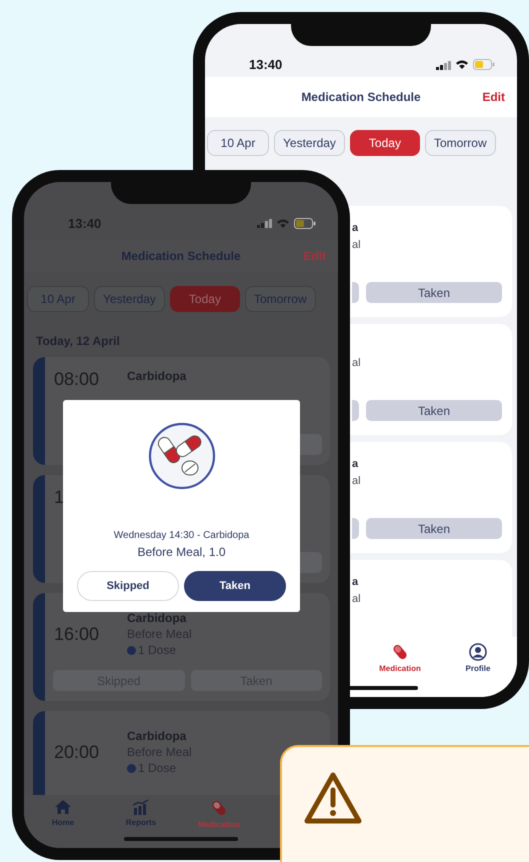 Image resolution: width=529 pixels, height=862 pixels. I want to click on skipped-button: Skipped, so click(128, 586).